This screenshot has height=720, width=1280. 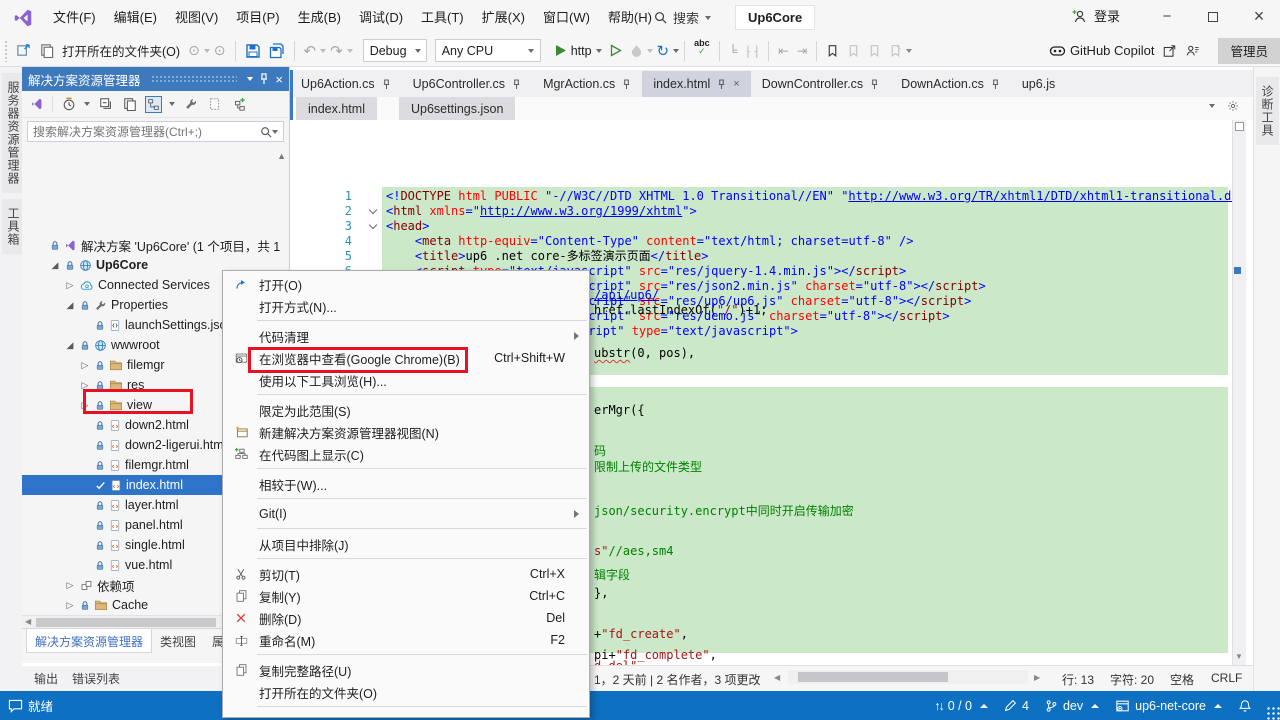 I want to click on solution-search-input, so click(x=146, y=131).